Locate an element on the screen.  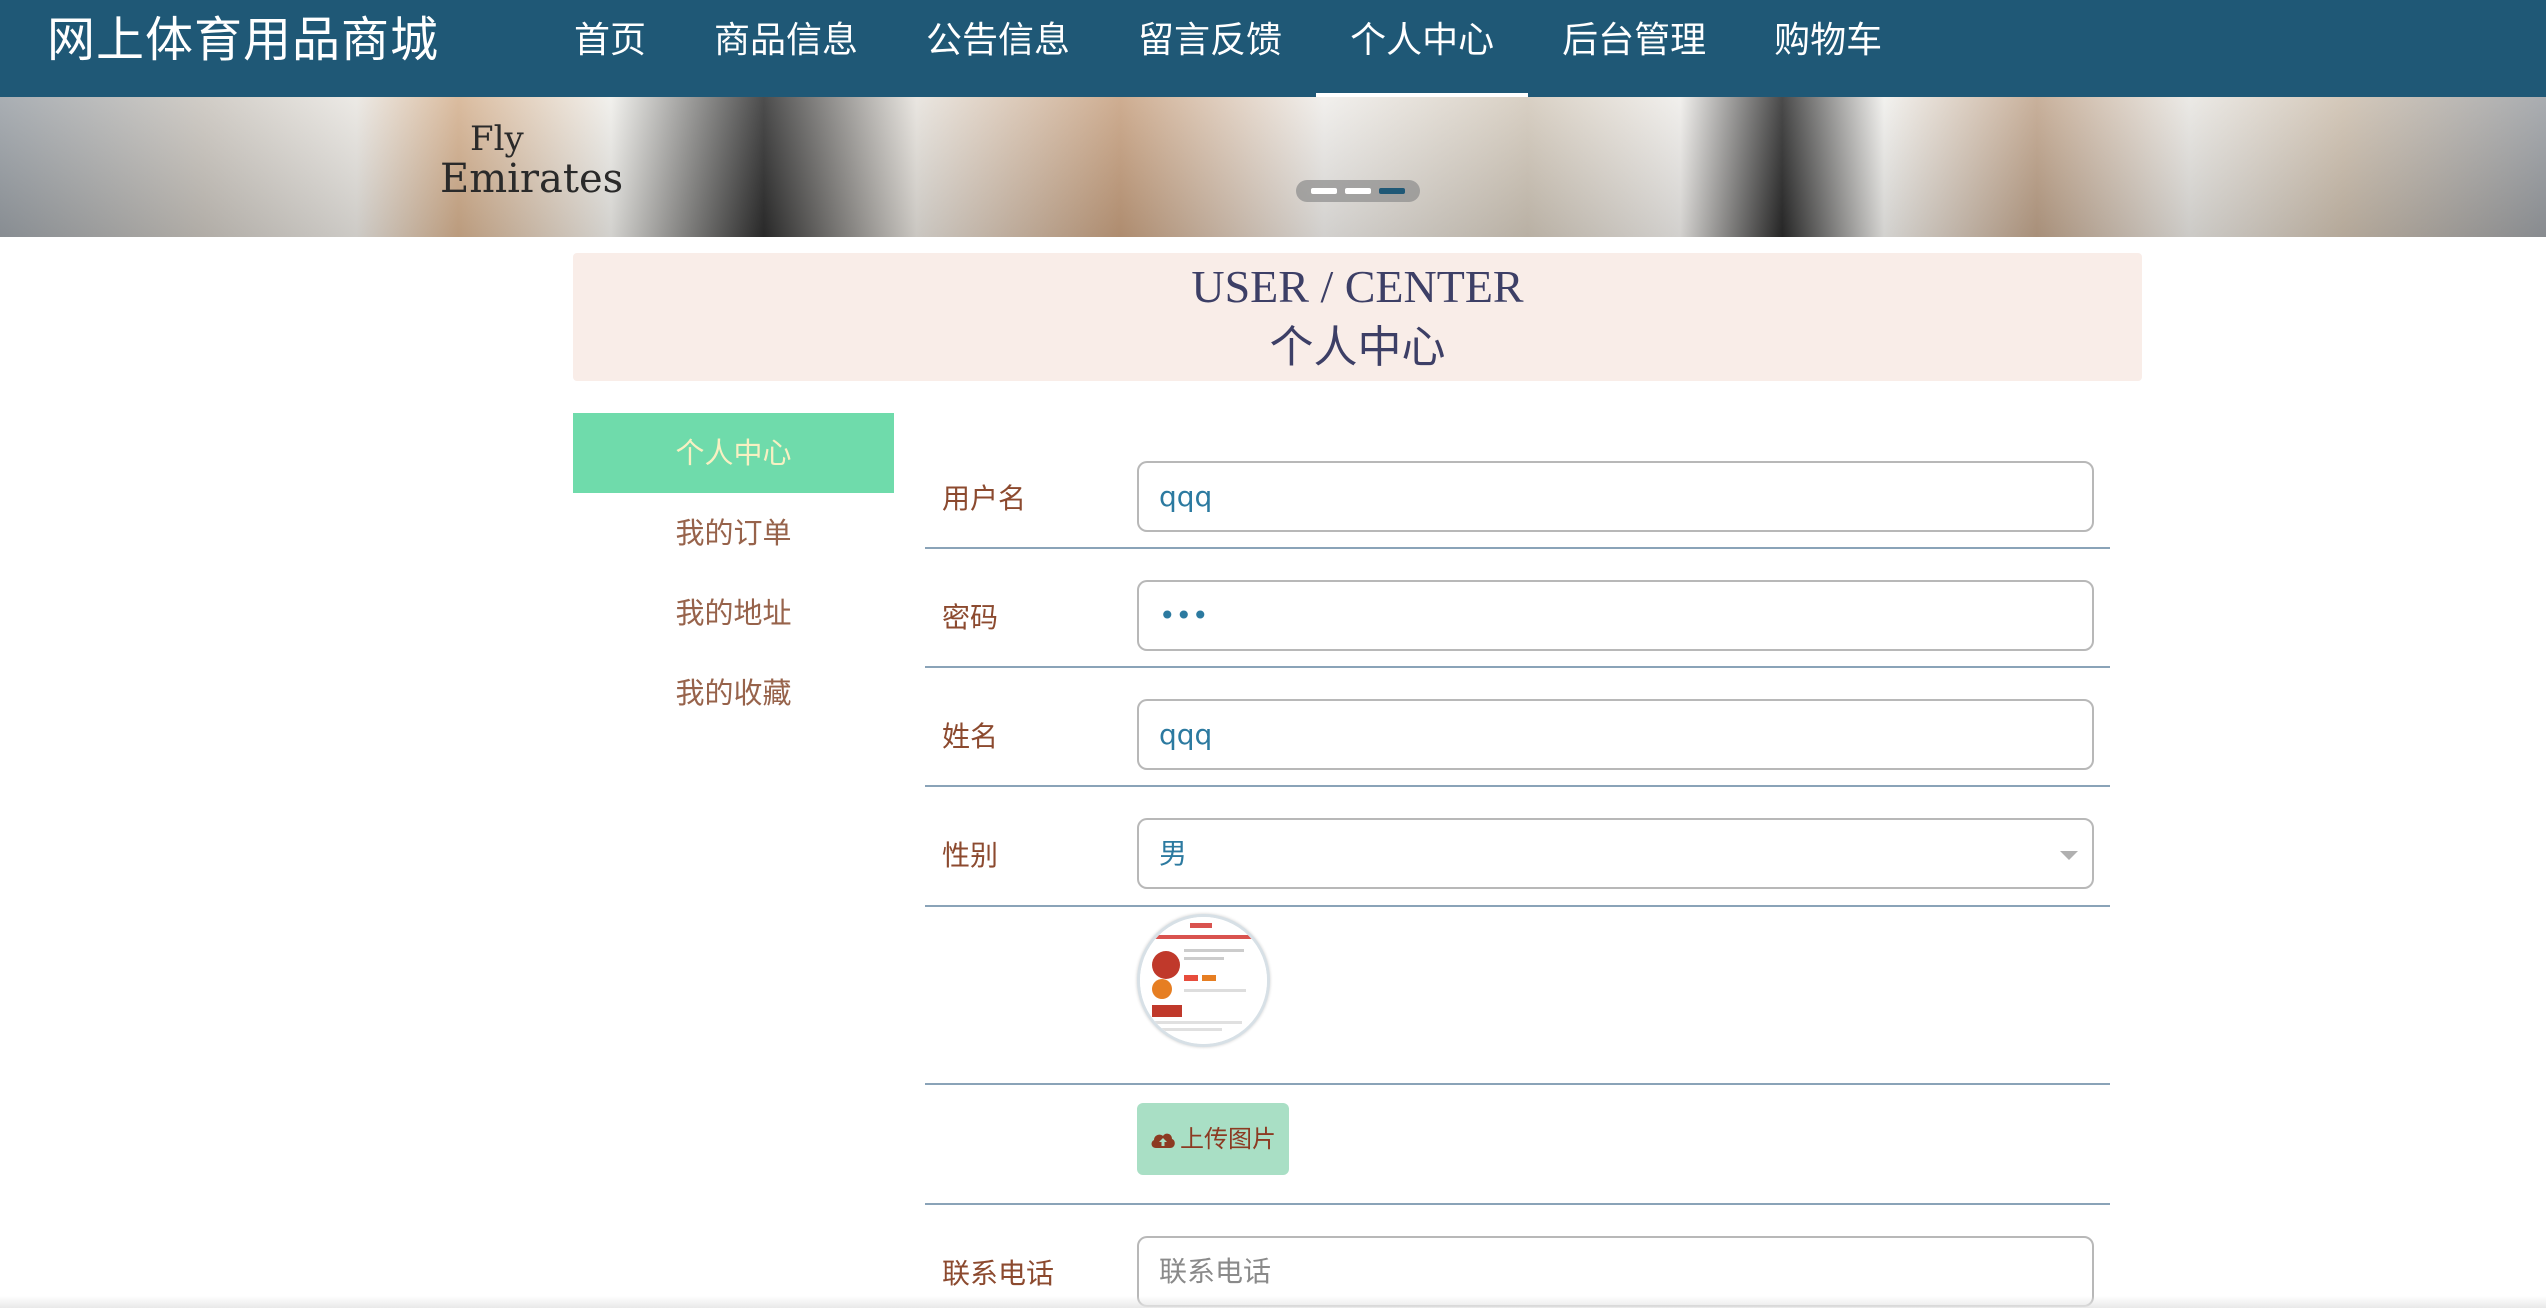
gender-label: 性别 is located at coordinates (970, 855).